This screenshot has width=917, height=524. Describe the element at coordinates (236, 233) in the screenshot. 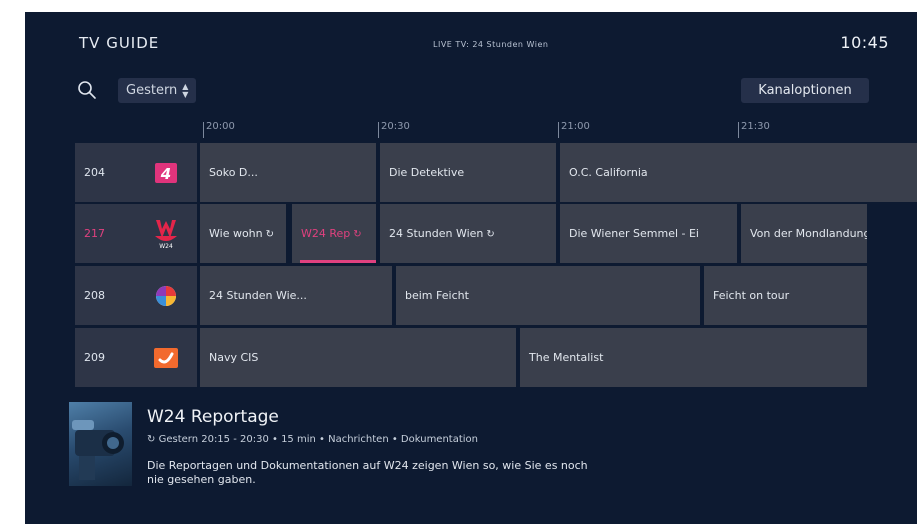

I see `program-title: Wie wohn` at that location.